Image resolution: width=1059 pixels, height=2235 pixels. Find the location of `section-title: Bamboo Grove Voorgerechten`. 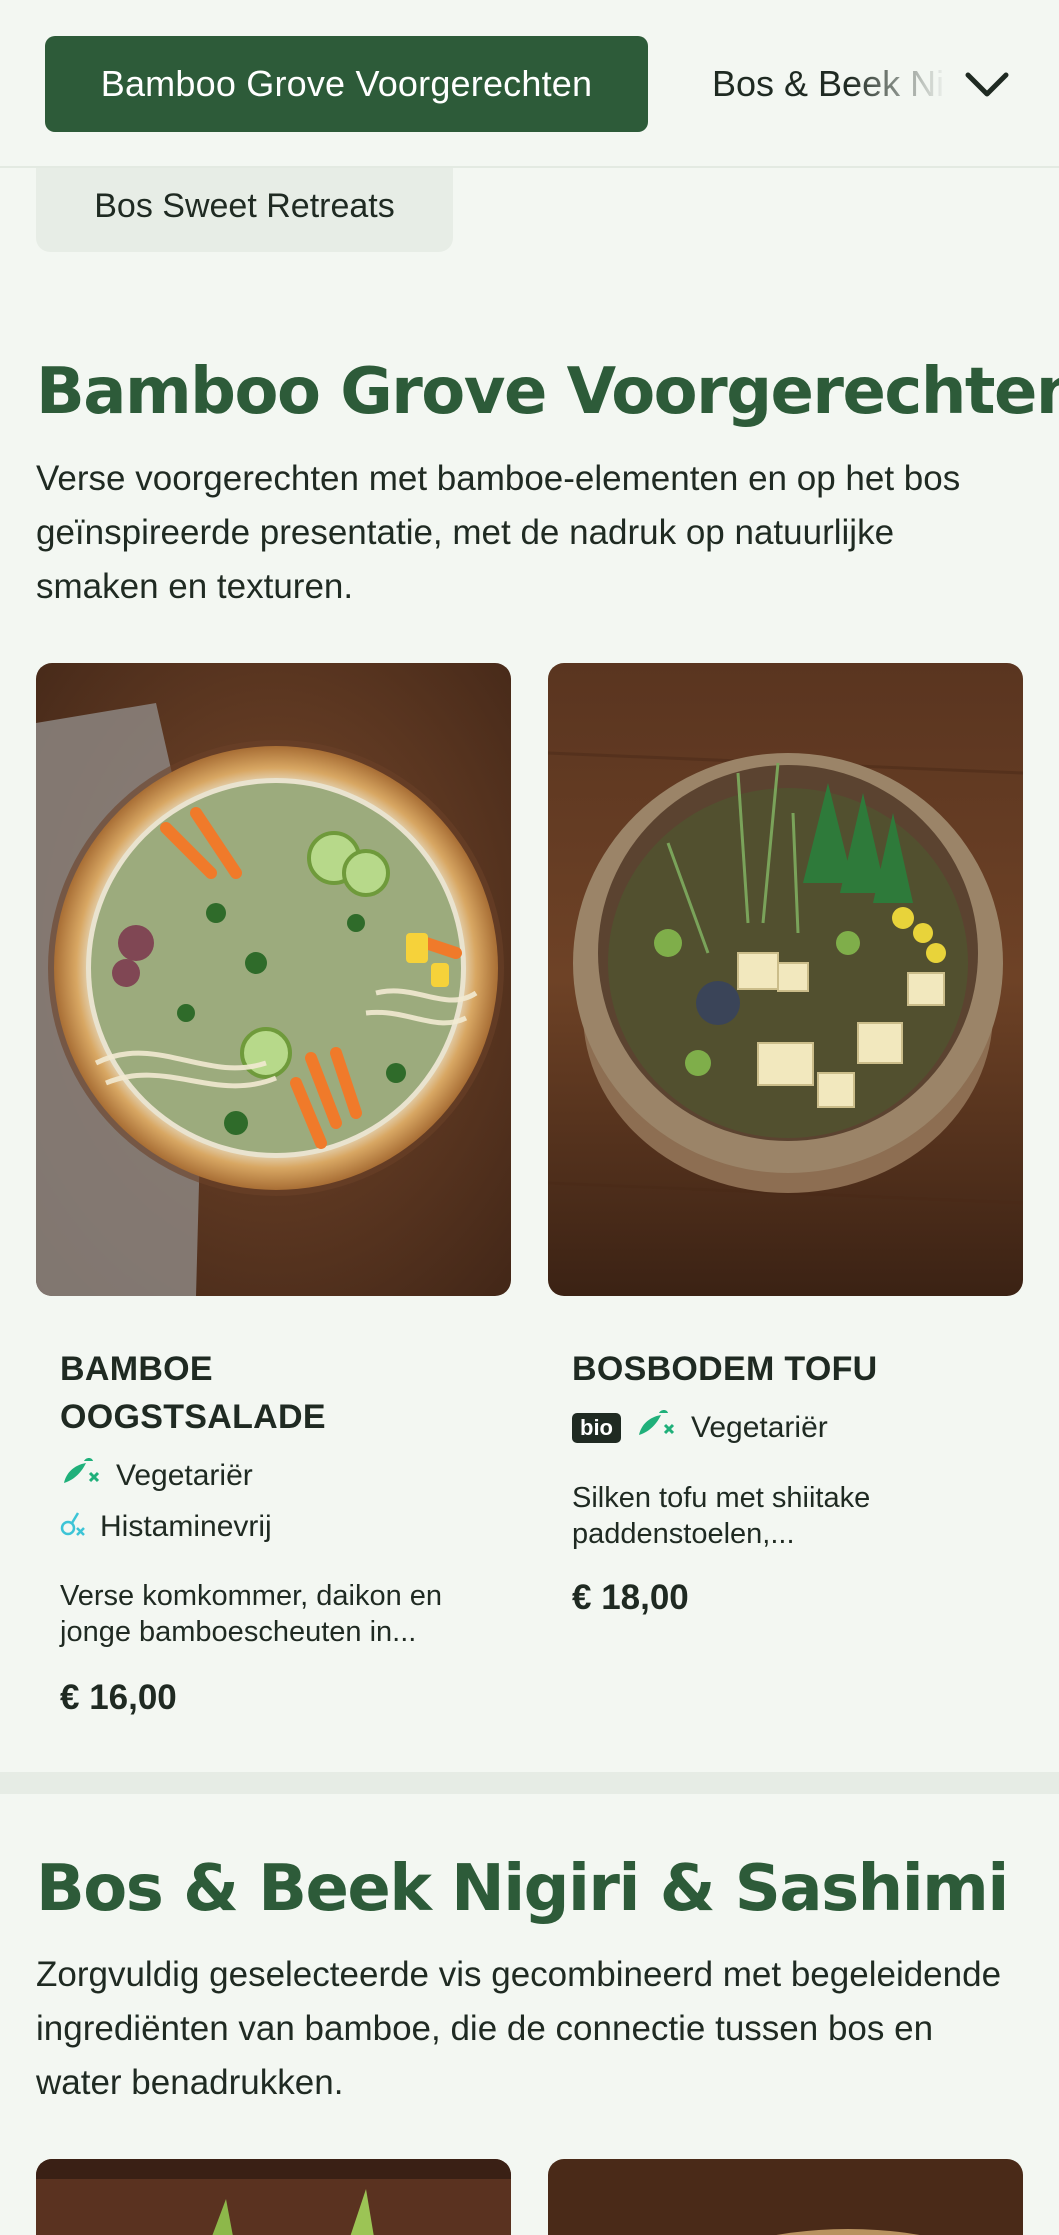

section-title: Bamboo Grove Voorgerechten is located at coordinates (547, 392).